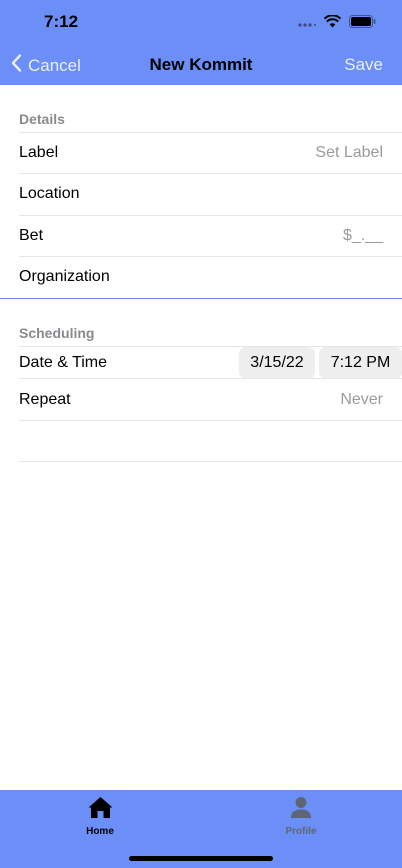 The width and height of the screenshot is (402, 868). I want to click on date-picker-button: 3/15/22, so click(277, 363).